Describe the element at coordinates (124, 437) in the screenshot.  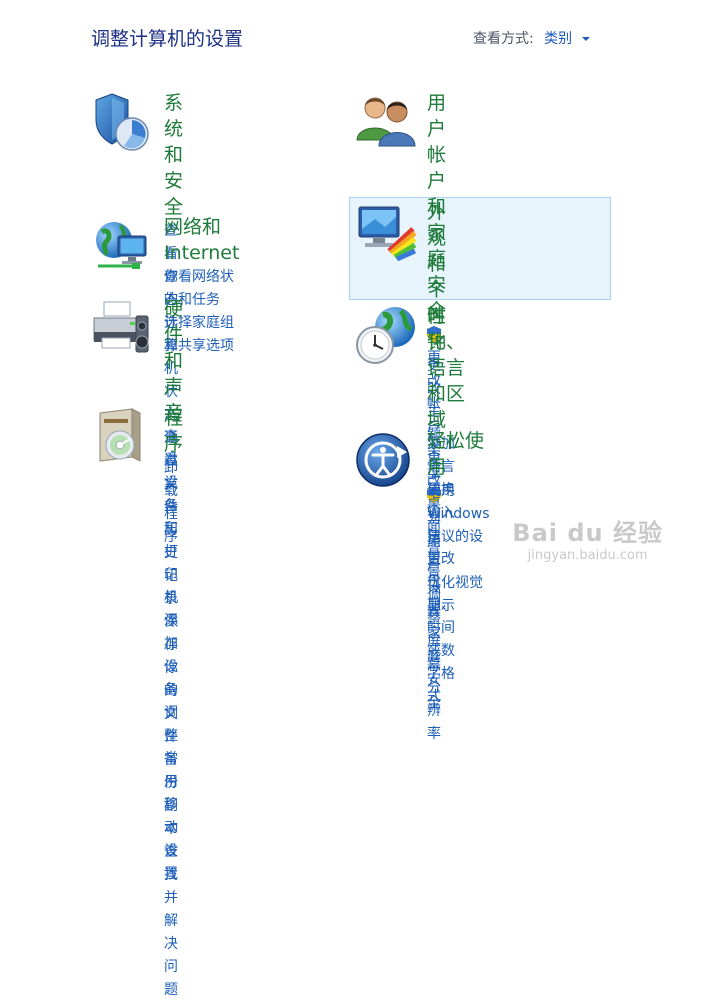
I see `programs-icon` at that location.